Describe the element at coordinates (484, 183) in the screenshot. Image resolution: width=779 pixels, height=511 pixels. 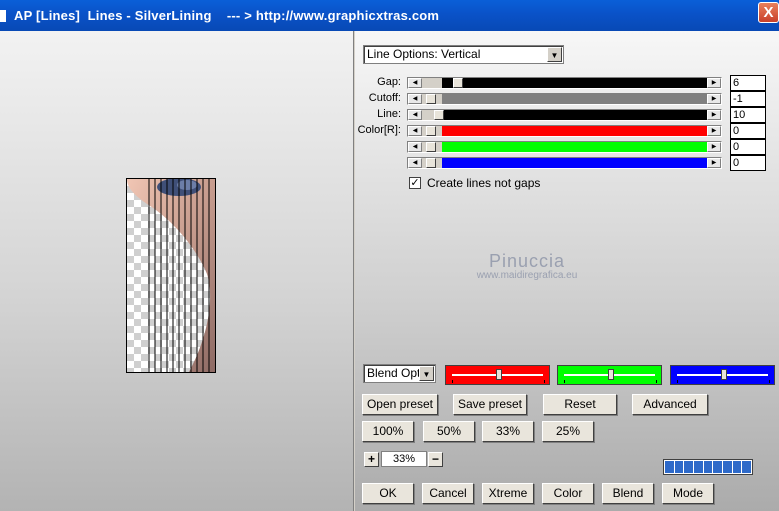
I see `create-lines-label: Create lines not gaps` at that location.